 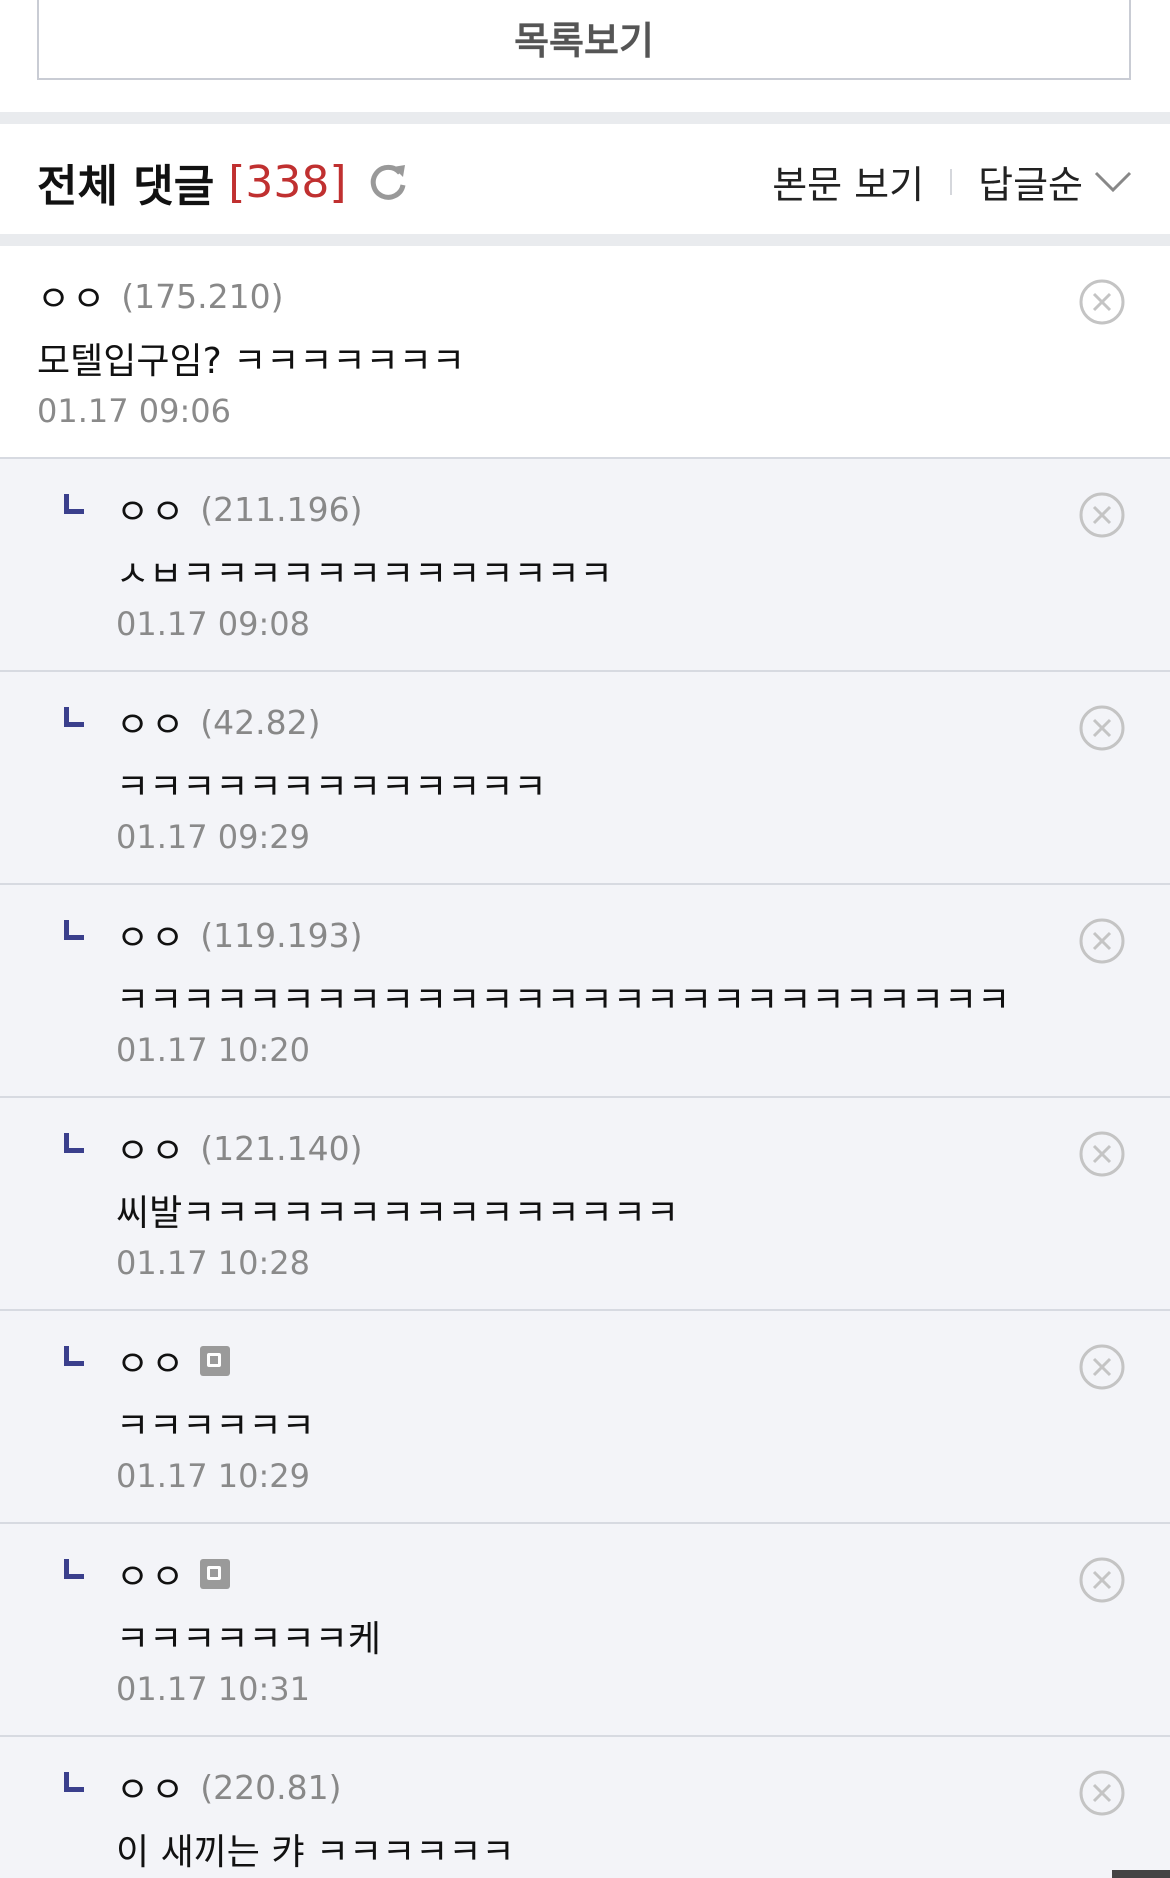 What do you see at coordinates (215, 1426) in the screenshot?
I see `comment-text: ㅋㅋㅋㅋㅋㅋ` at bounding box center [215, 1426].